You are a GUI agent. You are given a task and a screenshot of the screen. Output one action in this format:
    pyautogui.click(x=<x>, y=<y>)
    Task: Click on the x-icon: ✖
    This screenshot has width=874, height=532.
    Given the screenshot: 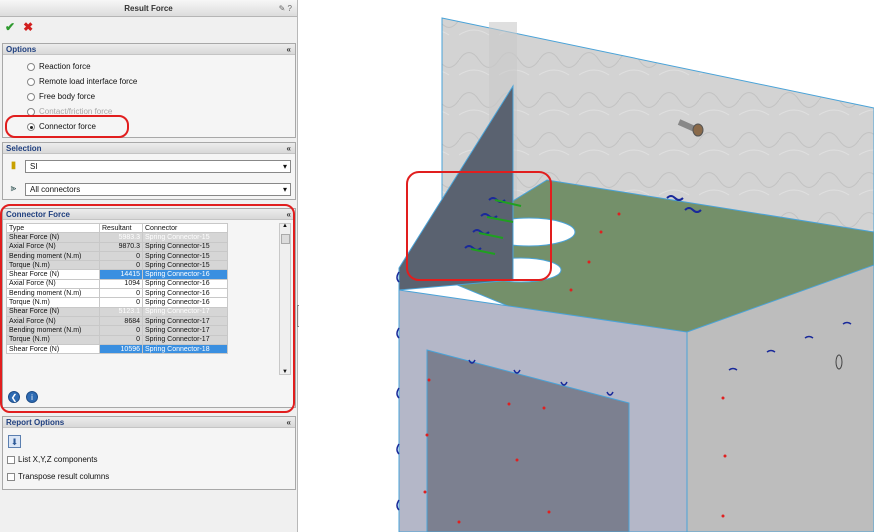 What is the action you would take?
    pyautogui.click(x=28, y=27)
    